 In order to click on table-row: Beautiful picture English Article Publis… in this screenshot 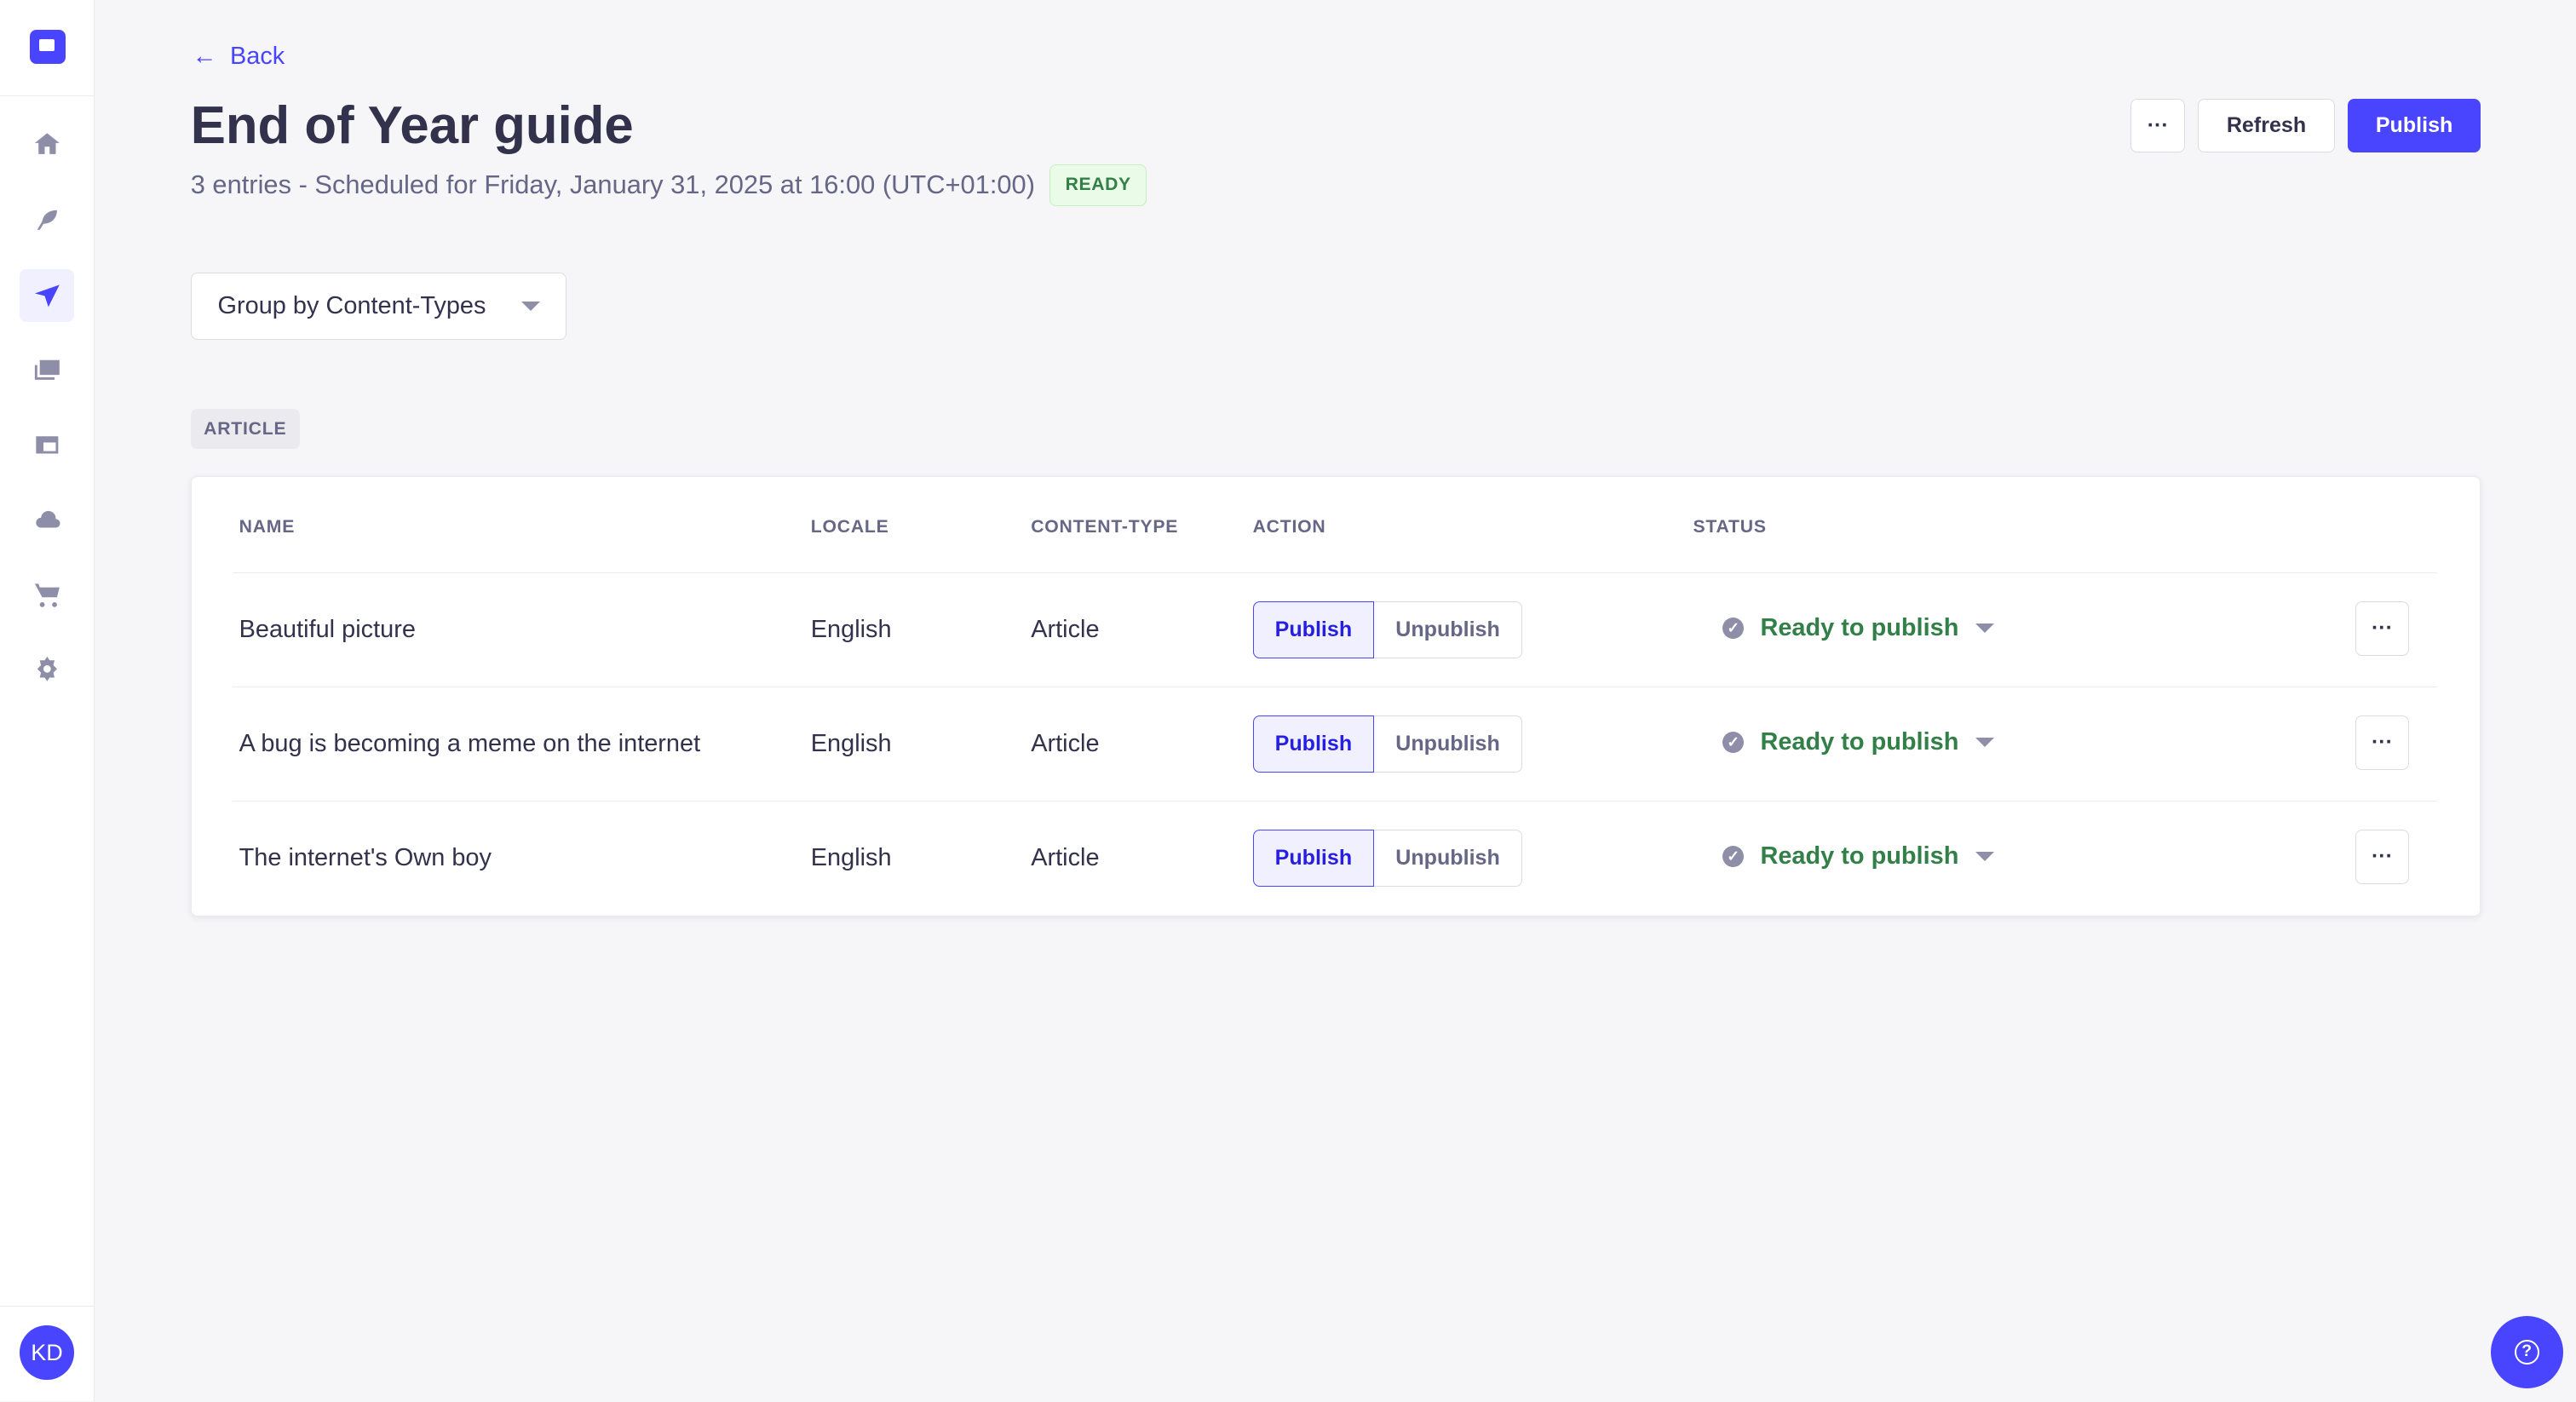, I will do `click(1335, 629)`.